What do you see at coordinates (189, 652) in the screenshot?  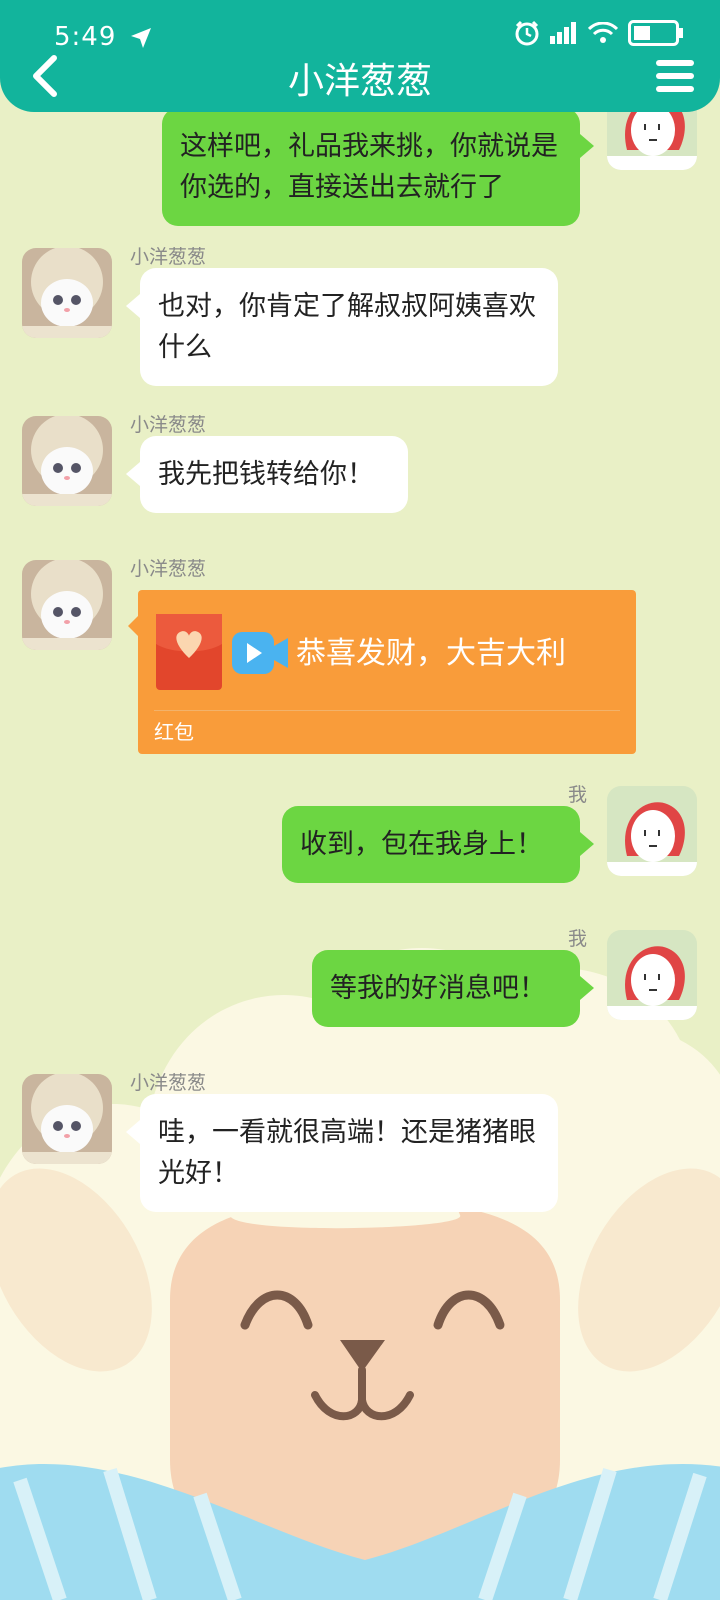 I see `heart-envelope-icon` at bounding box center [189, 652].